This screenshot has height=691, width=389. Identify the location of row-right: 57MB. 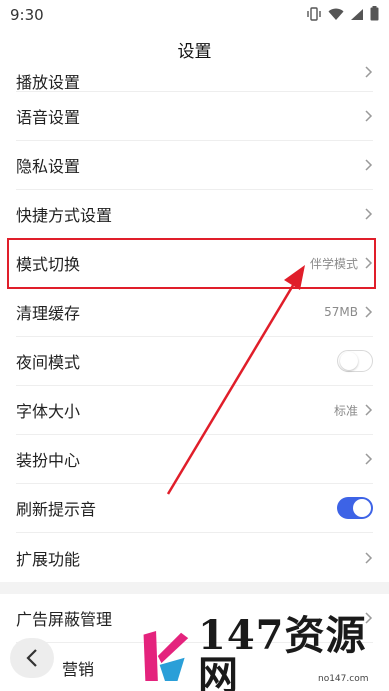
(348, 312).